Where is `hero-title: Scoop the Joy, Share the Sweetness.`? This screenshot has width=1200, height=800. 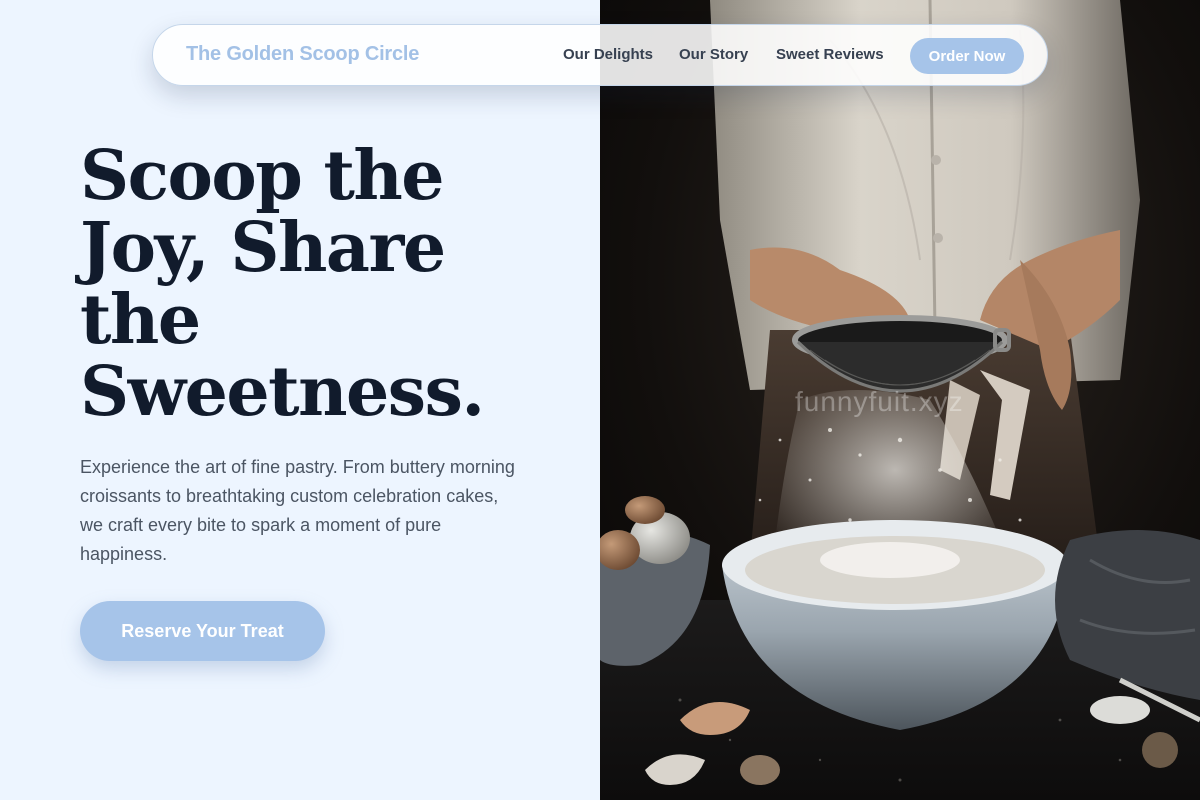 hero-title: Scoop the Joy, Share the Sweetness. is located at coordinates (315, 284).